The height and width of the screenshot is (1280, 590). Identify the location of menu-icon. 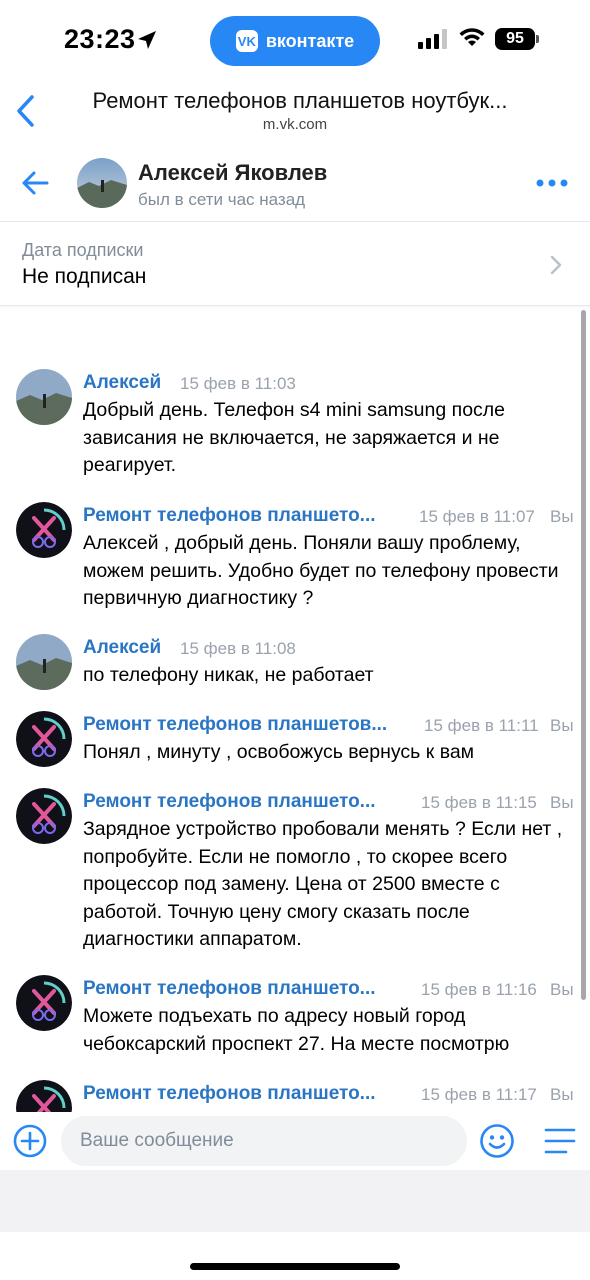
(560, 1141).